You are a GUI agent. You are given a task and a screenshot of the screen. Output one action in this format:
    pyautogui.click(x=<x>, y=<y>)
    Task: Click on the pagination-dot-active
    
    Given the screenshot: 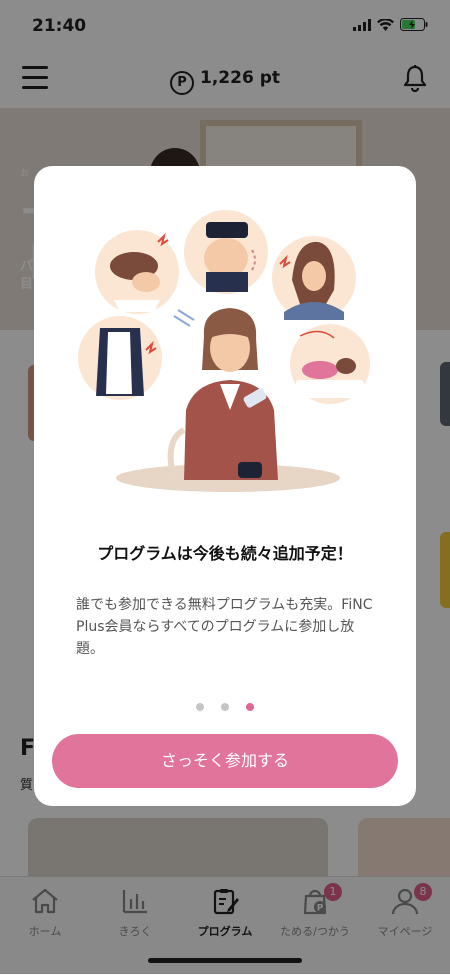 What is the action you would take?
    pyautogui.click(x=250, y=707)
    